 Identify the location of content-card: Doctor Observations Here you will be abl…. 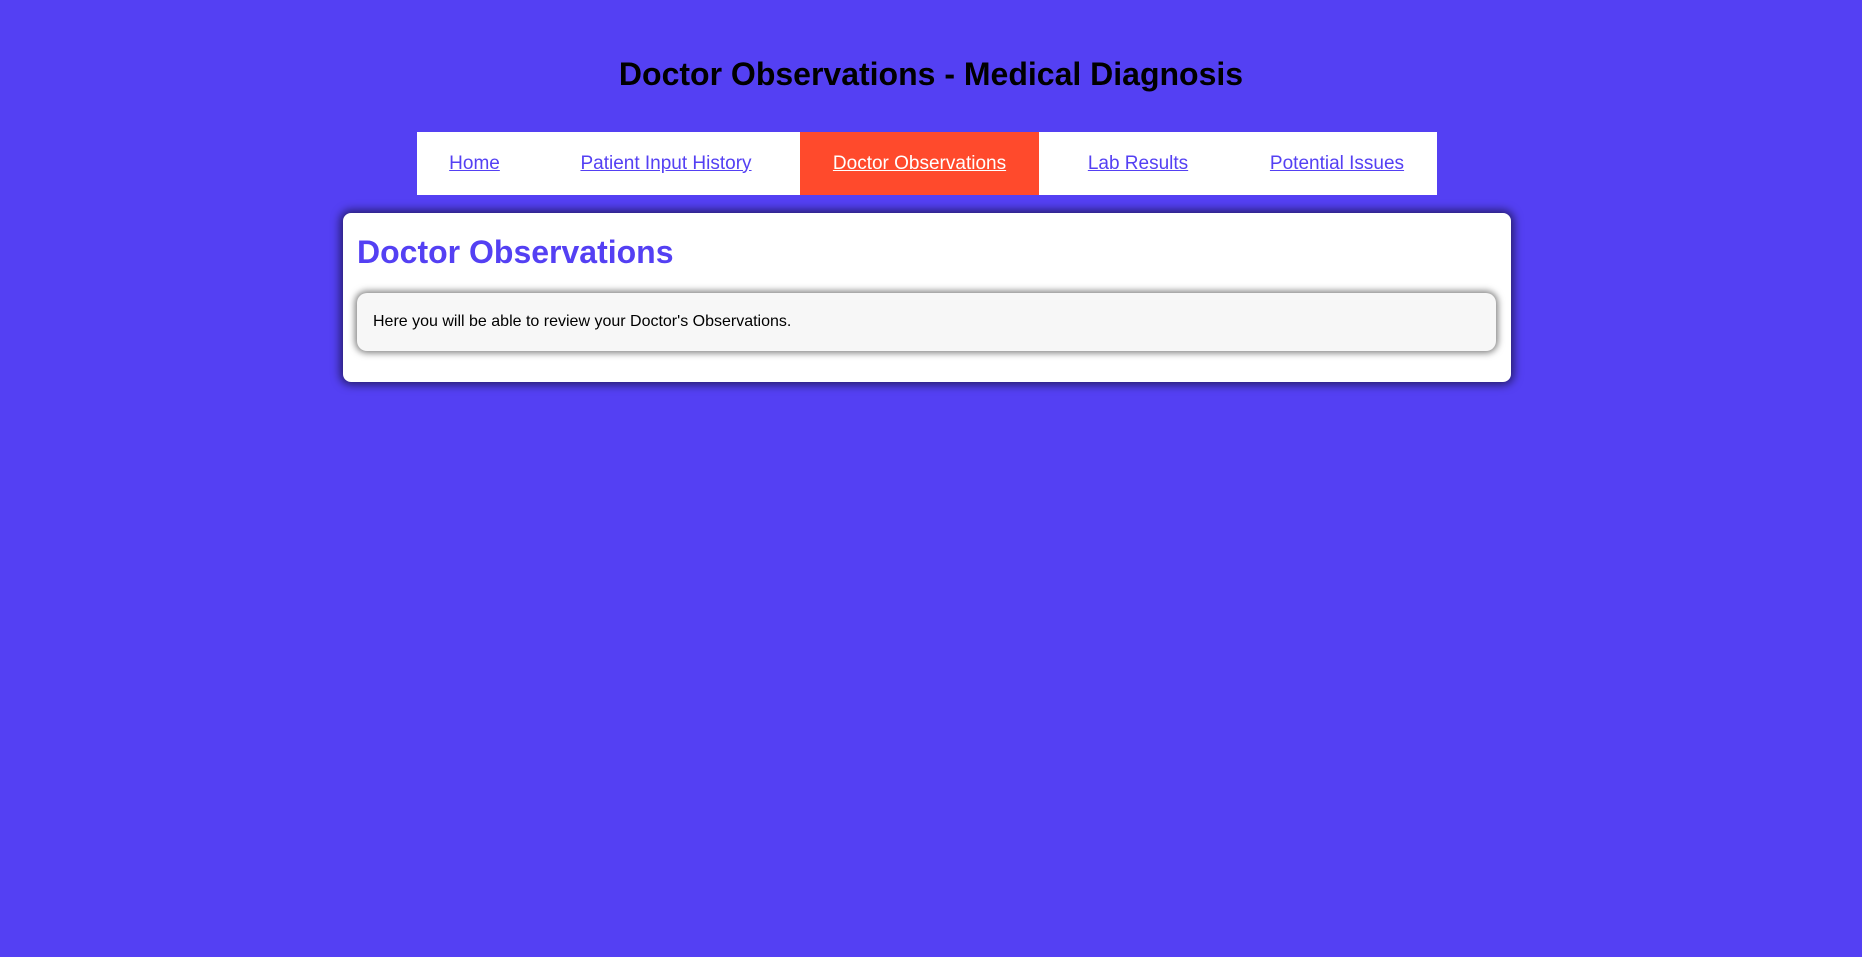
(927, 297).